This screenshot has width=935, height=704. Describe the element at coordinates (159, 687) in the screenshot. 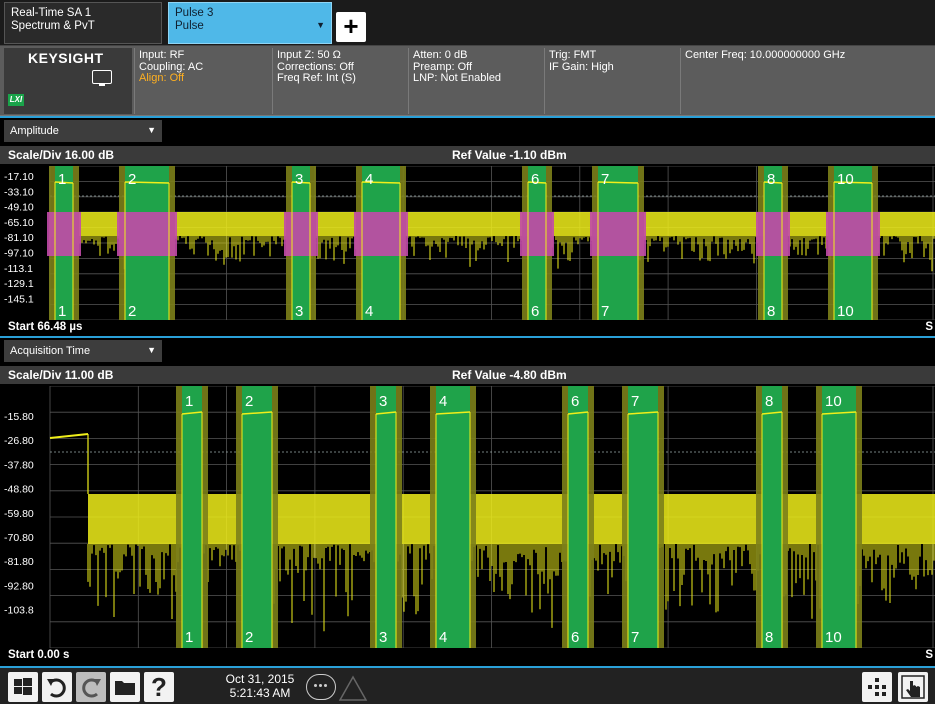

I see `help-button: ?` at that location.